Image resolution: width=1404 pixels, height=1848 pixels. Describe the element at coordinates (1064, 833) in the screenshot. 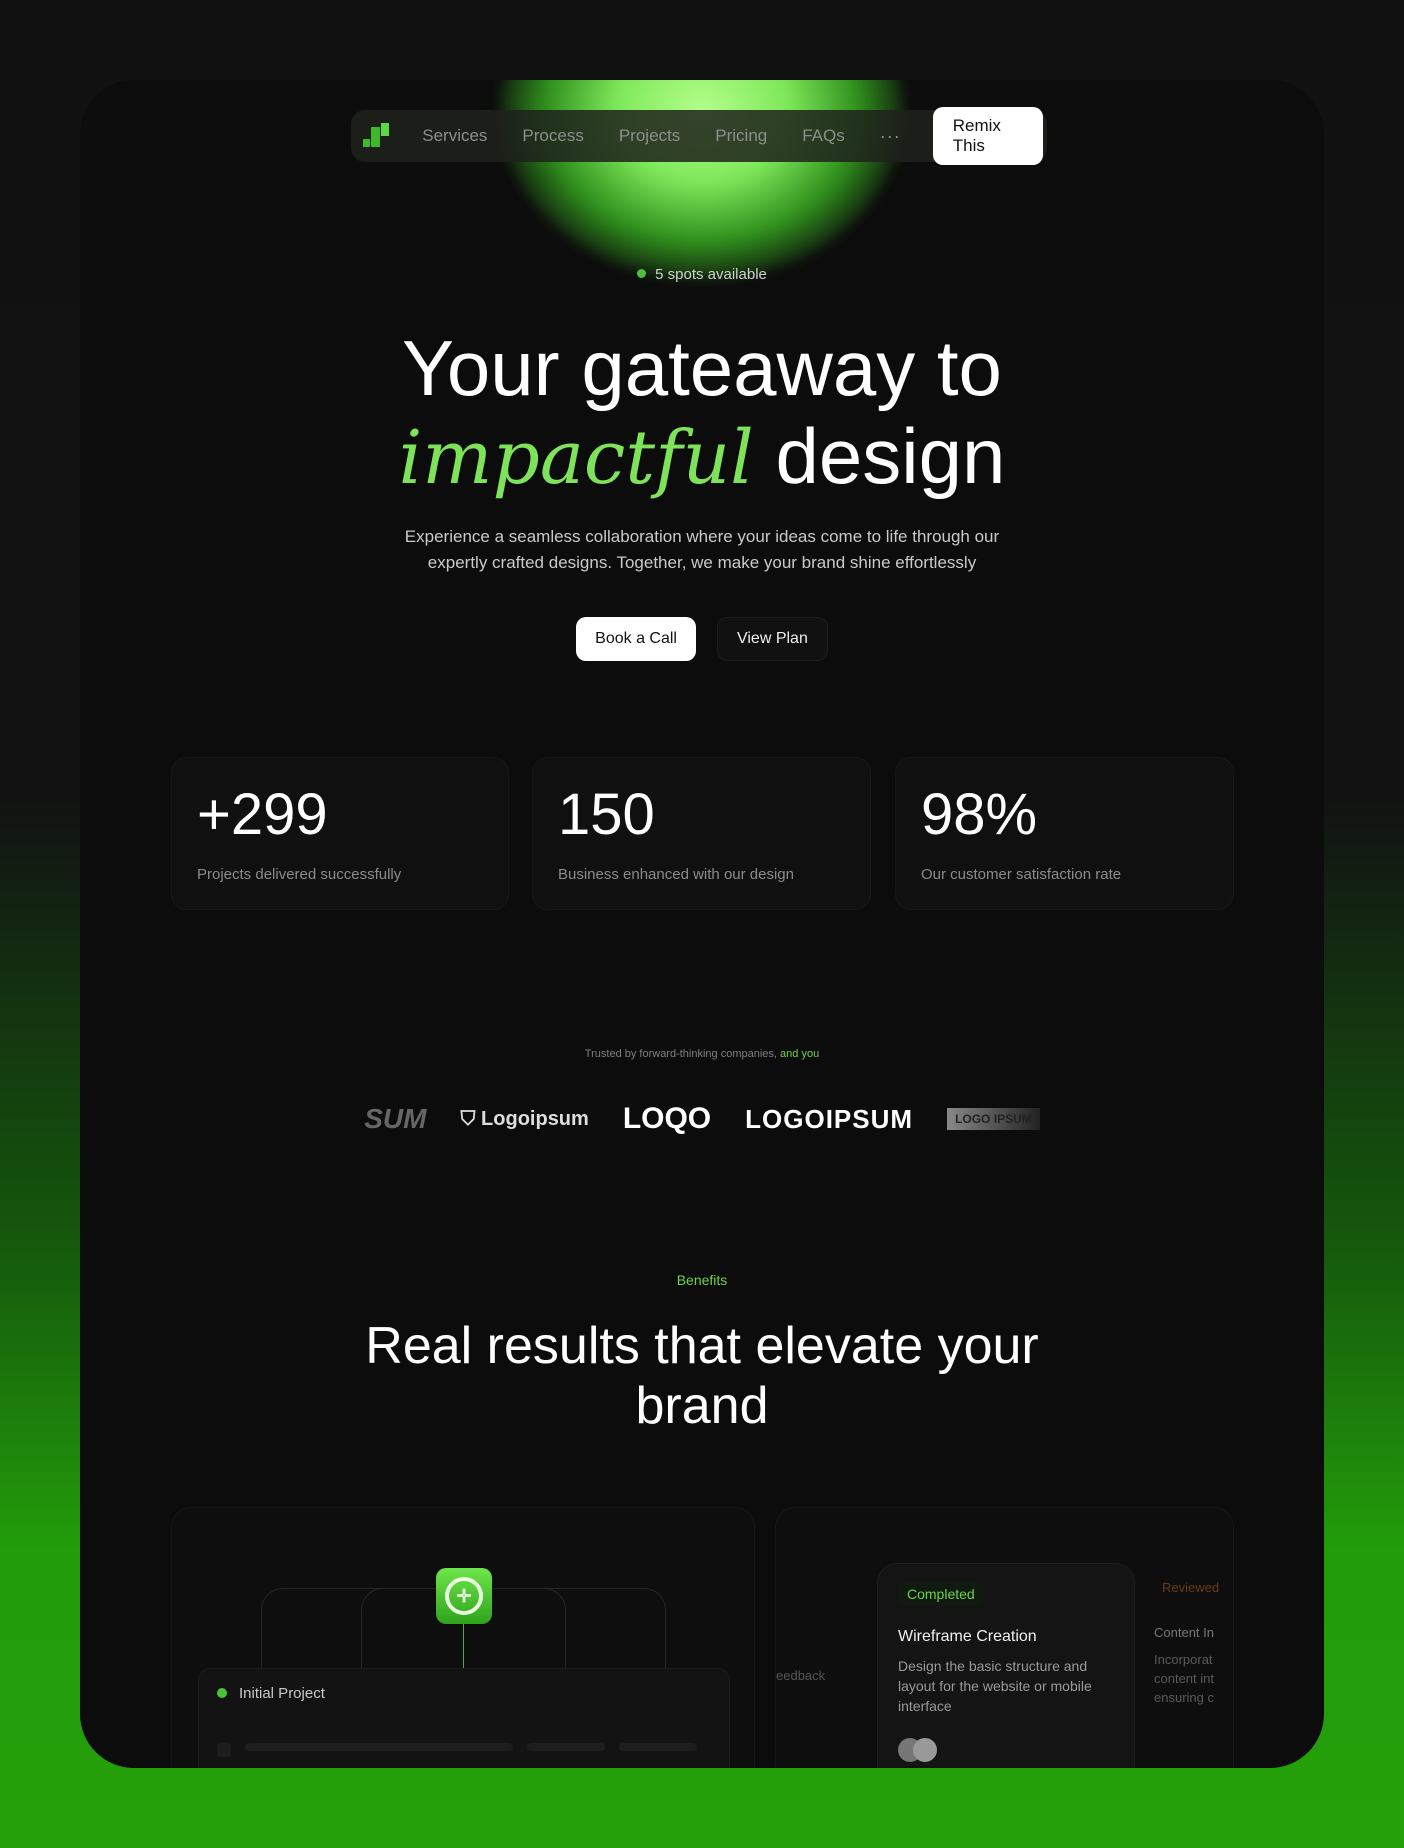

I see `stat-card: 98% Our customer satisfaction rate` at that location.